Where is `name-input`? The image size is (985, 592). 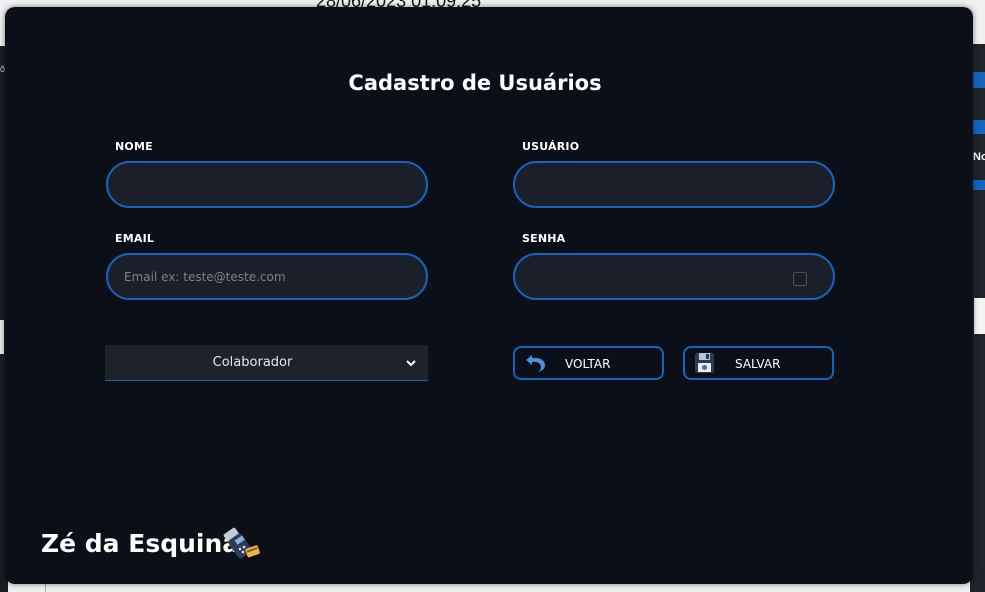 name-input is located at coordinates (267, 184).